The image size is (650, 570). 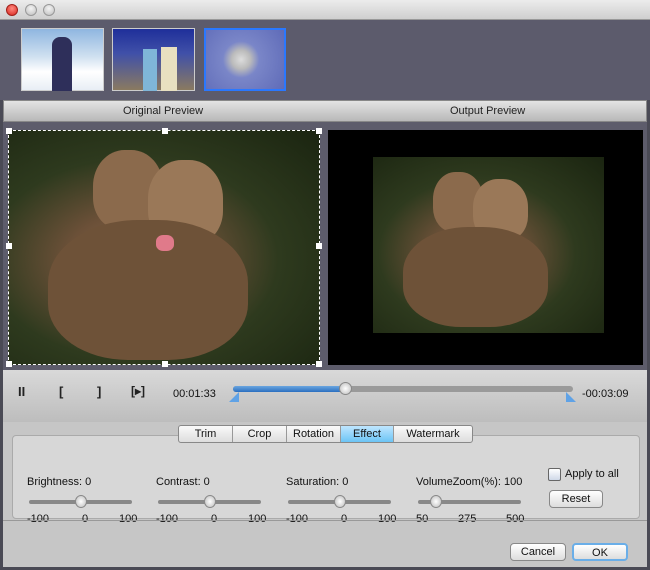 What do you see at coordinates (210, 501) in the screenshot?
I see `contrast-knob` at bounding box center [210, 501].